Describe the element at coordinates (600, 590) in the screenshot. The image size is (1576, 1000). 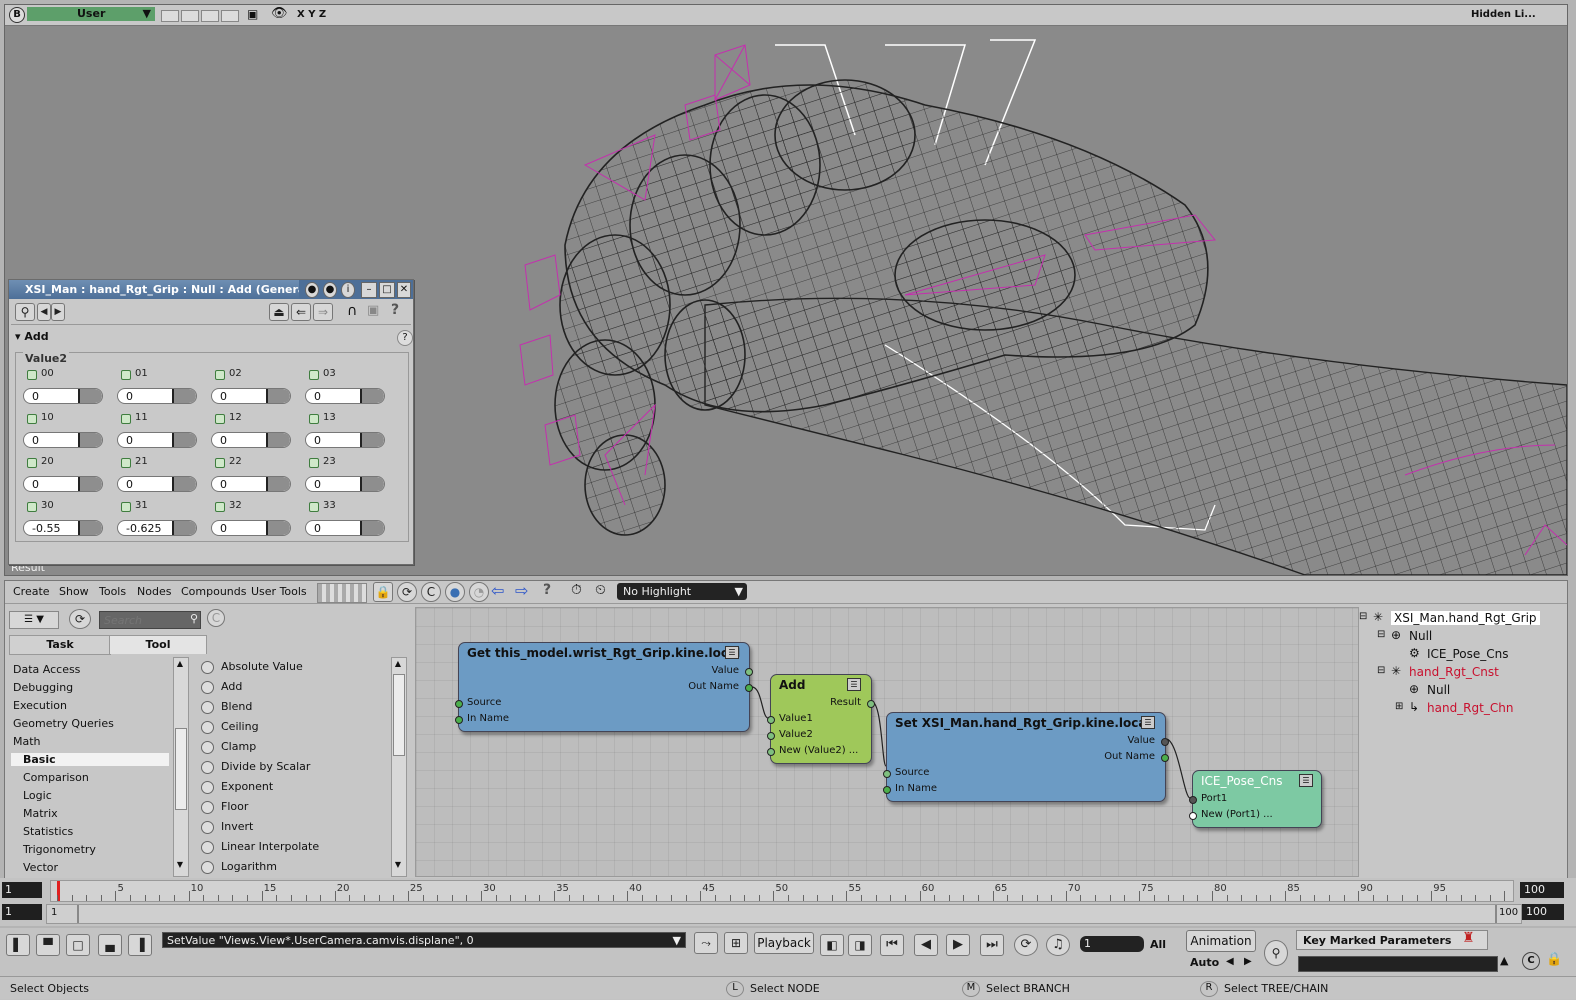
I see `timer-reset-icon: ⏲` at that location.